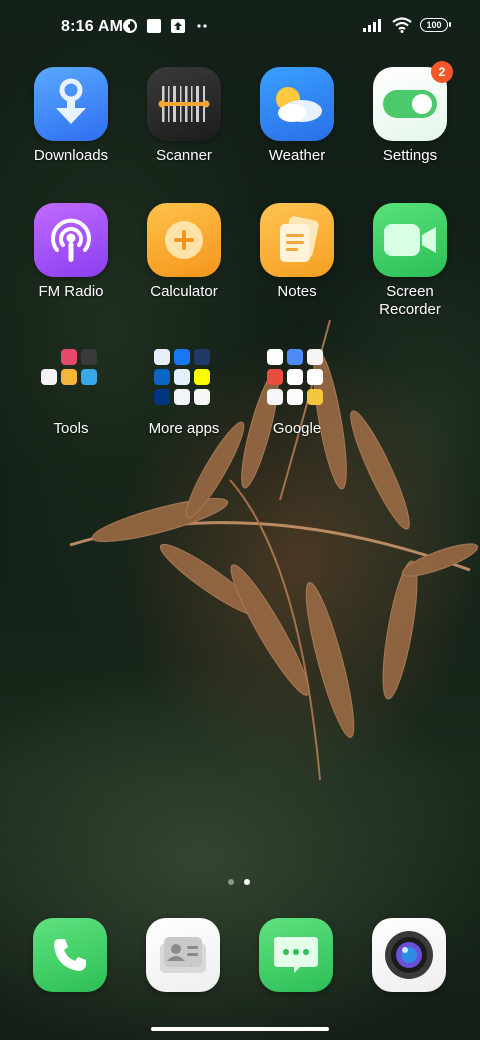 This screenshot has height=1040, width=480. I want to click on folder-label: Google, so click(297, 428).